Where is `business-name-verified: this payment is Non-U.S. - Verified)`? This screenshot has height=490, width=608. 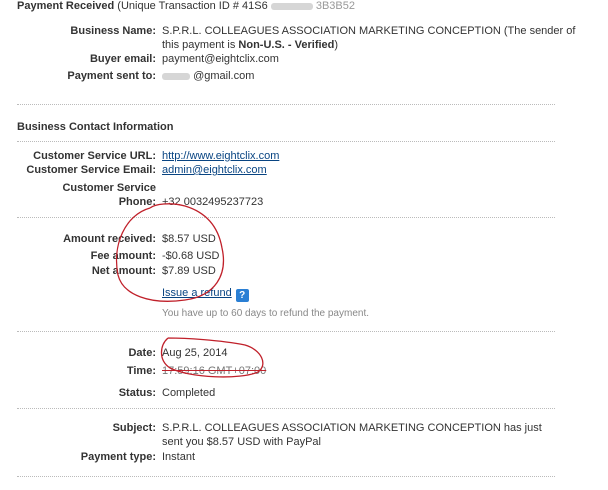 business-name-verified: this payment is Non-U.S. - Verified) is located at coordinates (250, 45).